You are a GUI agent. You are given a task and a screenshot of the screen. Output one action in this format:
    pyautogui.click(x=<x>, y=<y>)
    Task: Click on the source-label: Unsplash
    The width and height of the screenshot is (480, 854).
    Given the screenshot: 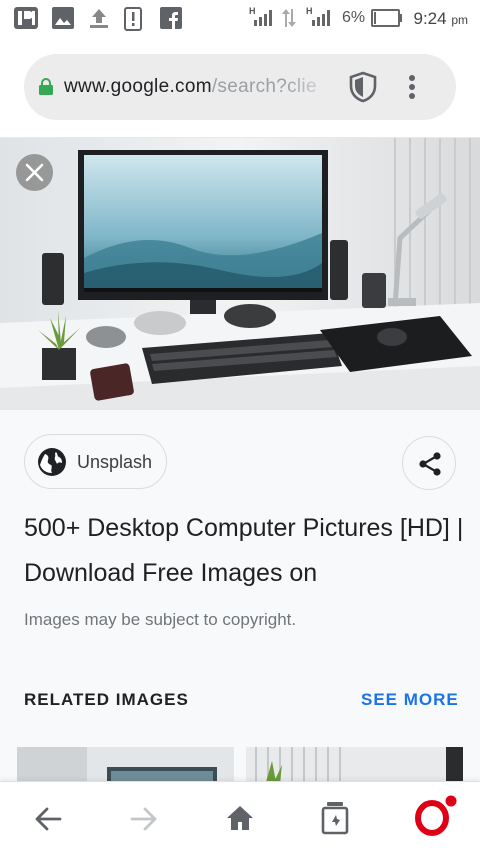 What is the action you would take?
    pyautogui.click(x=115, y=462)
    